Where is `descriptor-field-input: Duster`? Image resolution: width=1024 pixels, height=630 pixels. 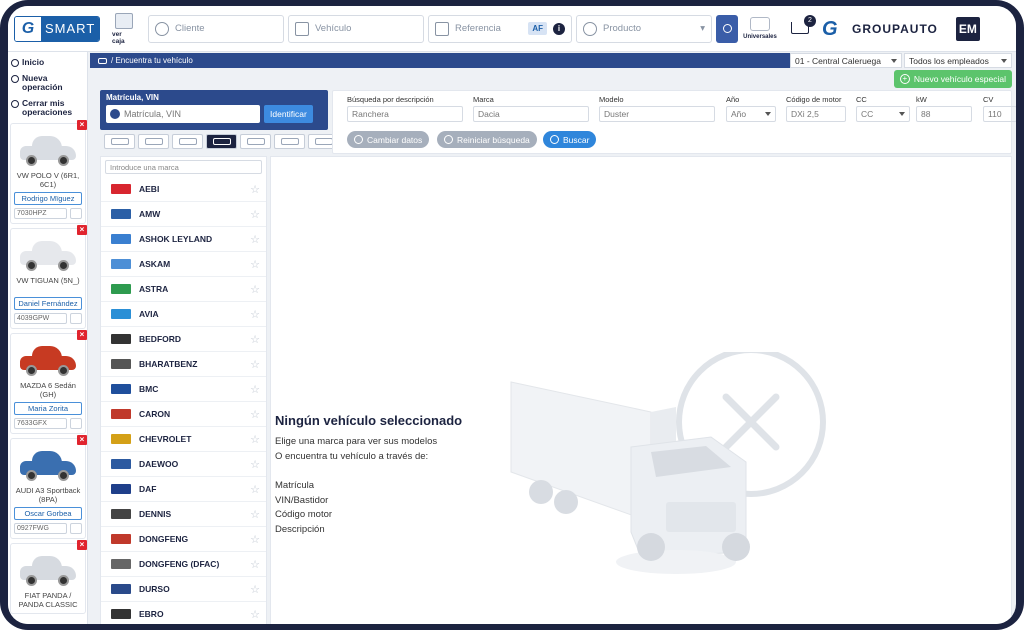
descriptor-field-input: Duster is located at coordinates (657, 114).